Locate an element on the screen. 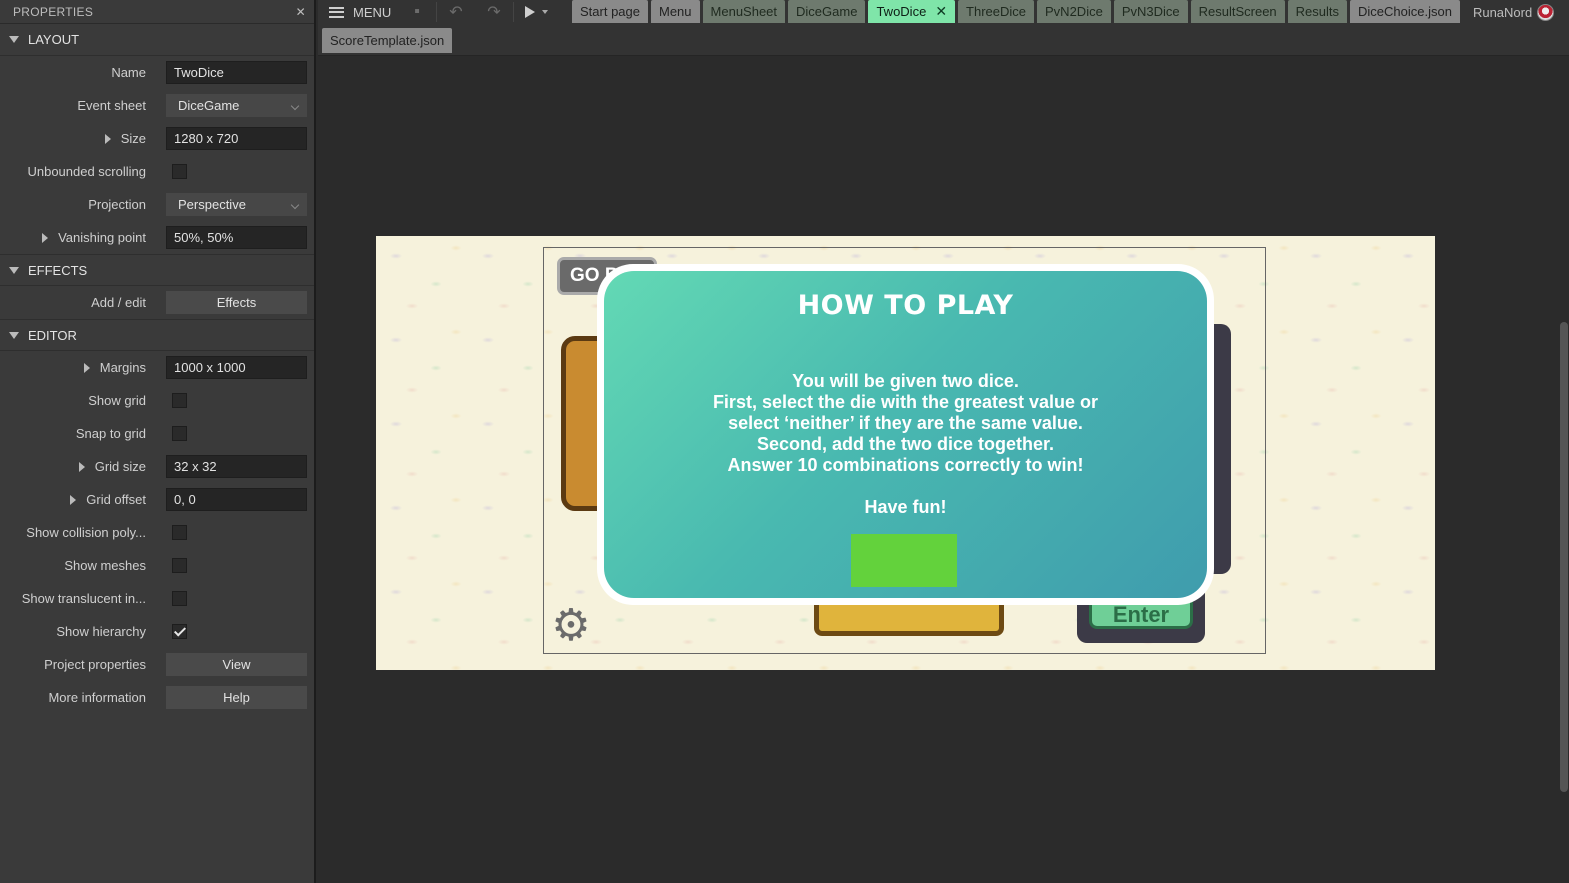 This screenshot has width=1569, height=883. prop-margins: Margins 1000 x 1000 is located at coordinates (157, 367).